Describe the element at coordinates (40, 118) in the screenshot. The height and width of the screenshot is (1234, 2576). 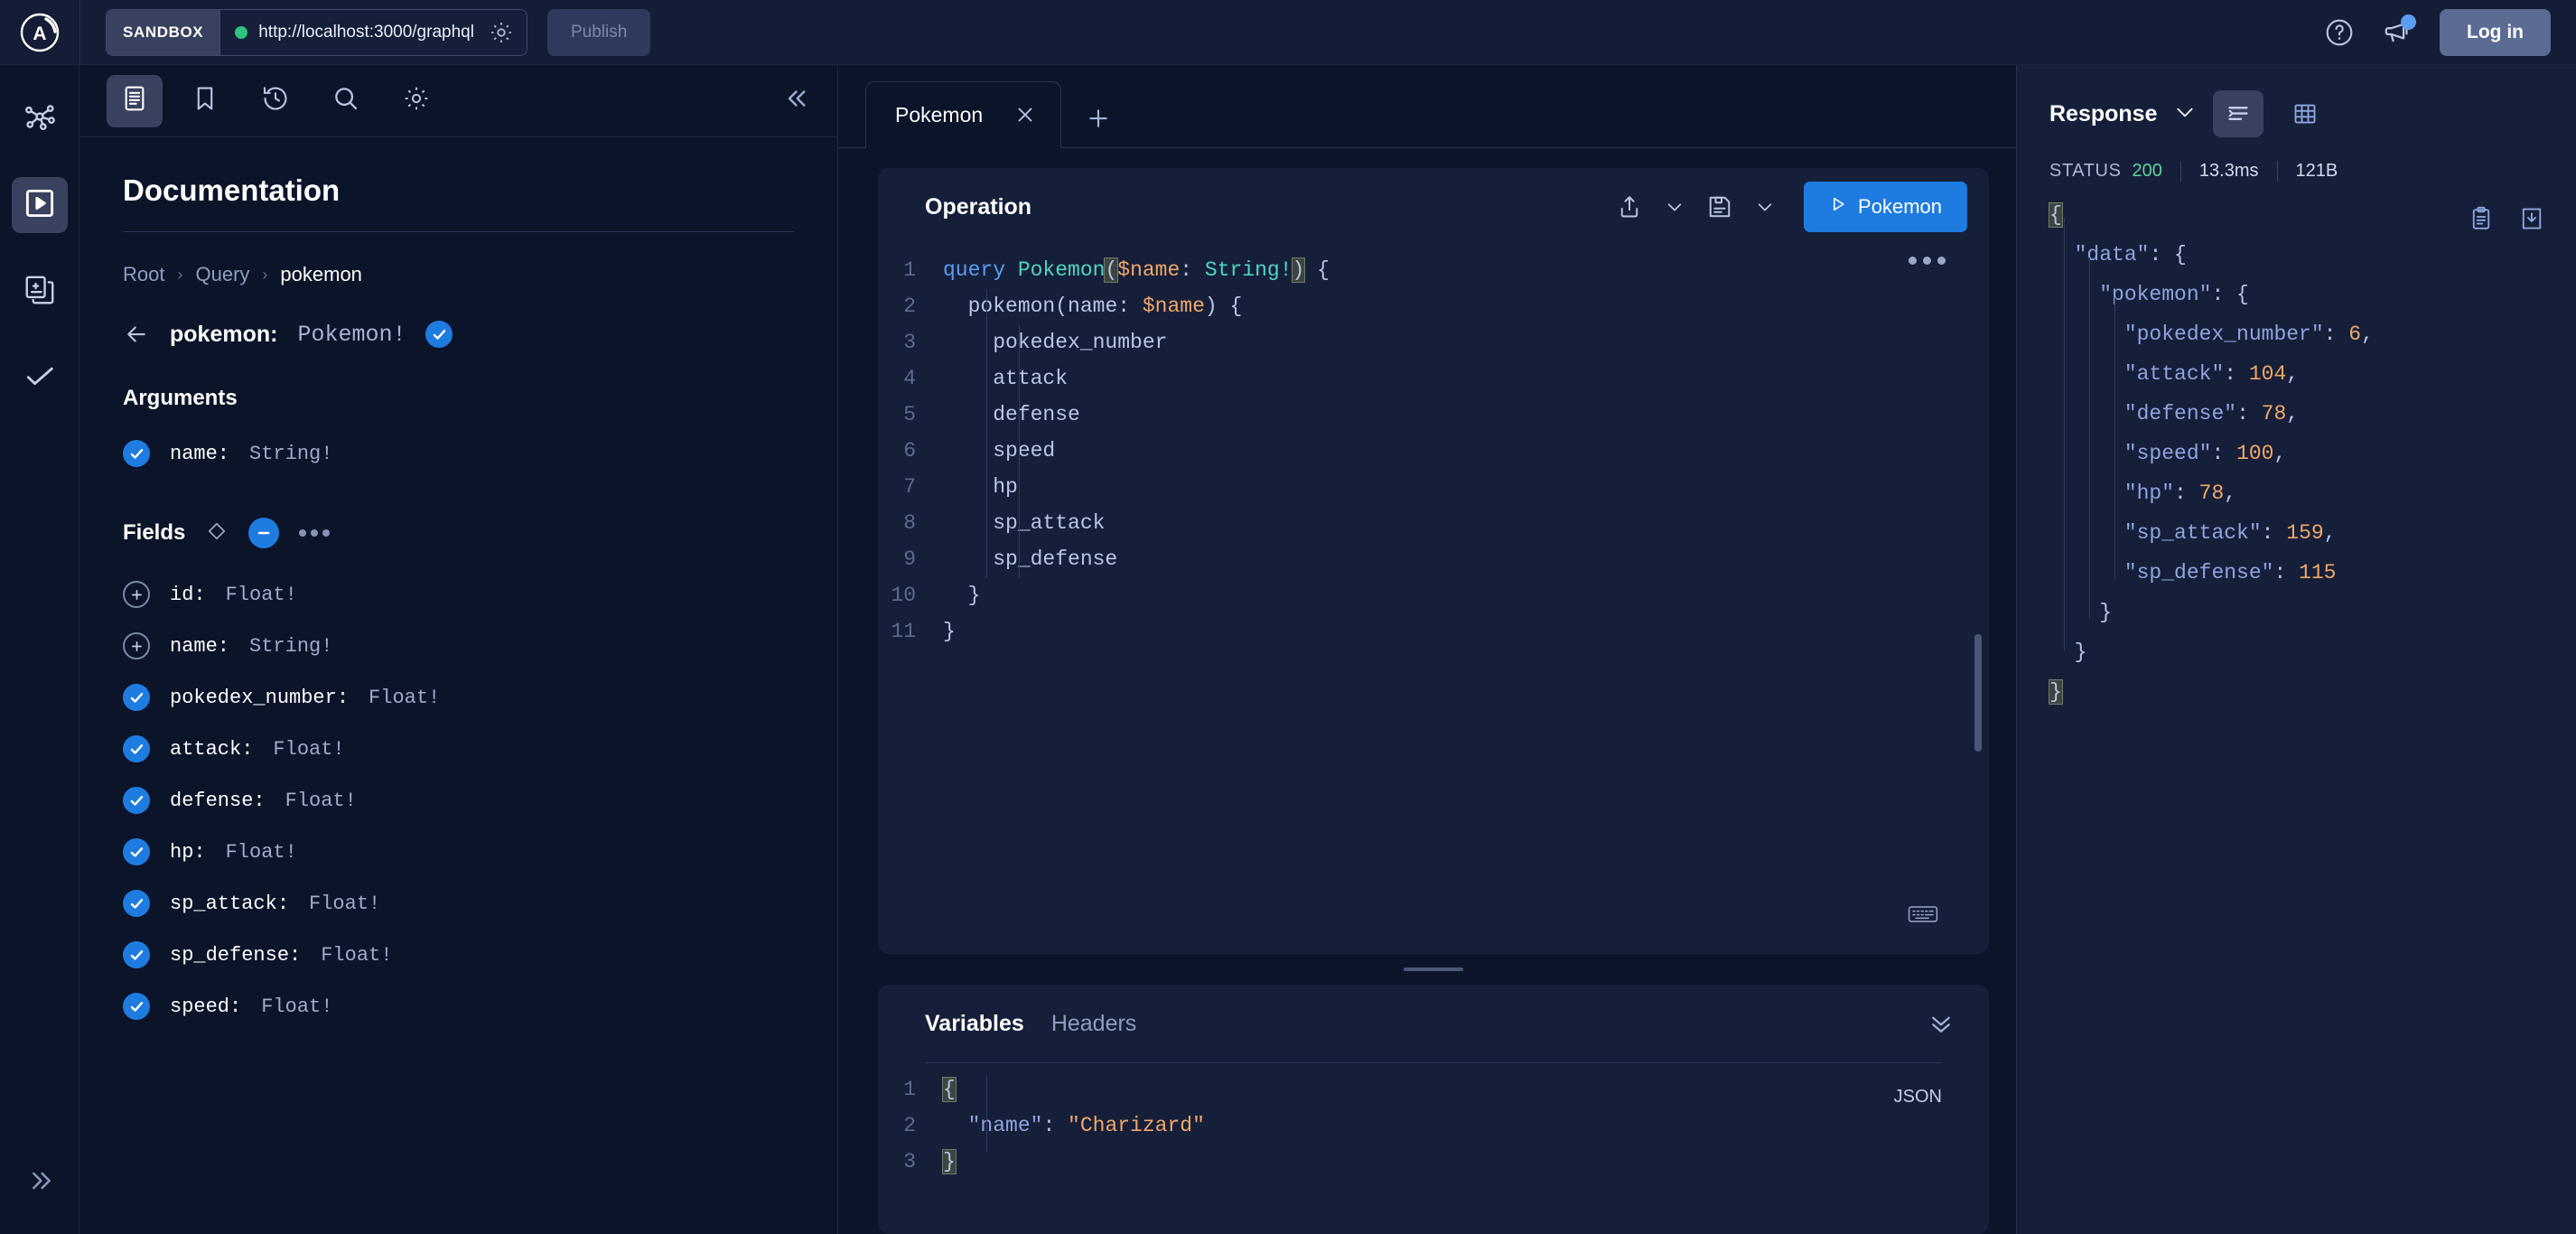
I see `sidebar-item-schema` at that location.